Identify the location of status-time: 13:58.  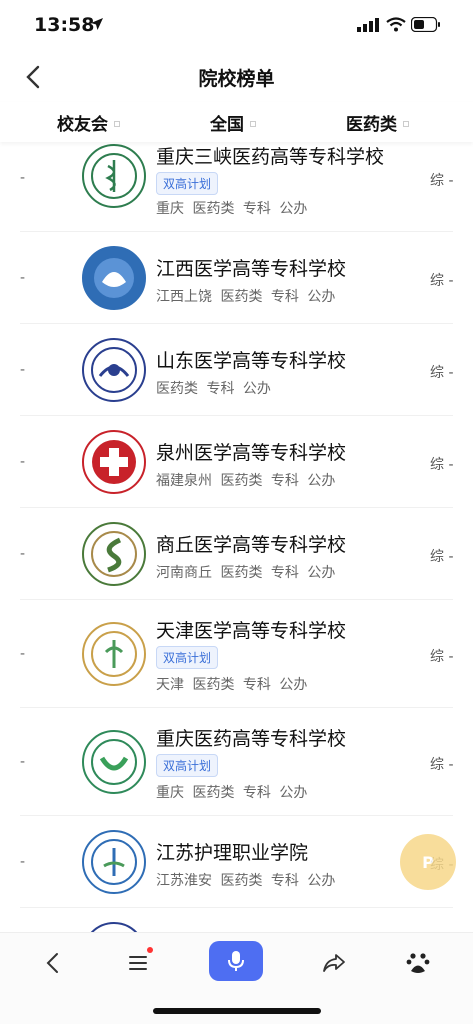
(64, 25).